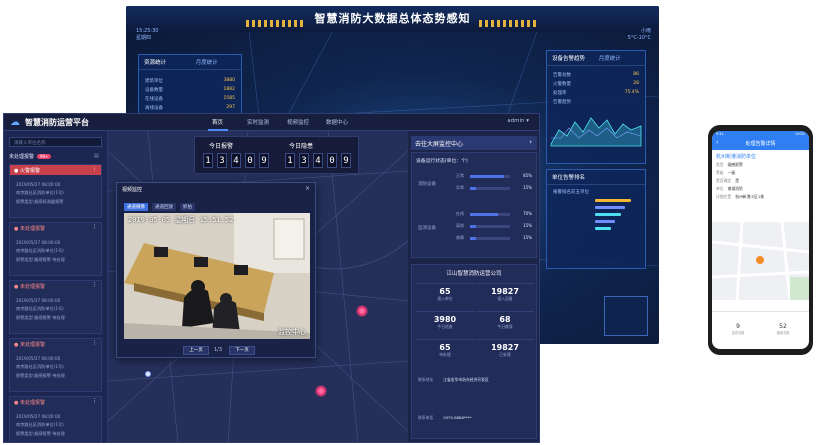 The height and width of the screenshot is (445, 816). What do you see at coordinates (136, 207) in the screenshot?
I see `tab-live: 通道摄像` at bounding box center [136, 207].